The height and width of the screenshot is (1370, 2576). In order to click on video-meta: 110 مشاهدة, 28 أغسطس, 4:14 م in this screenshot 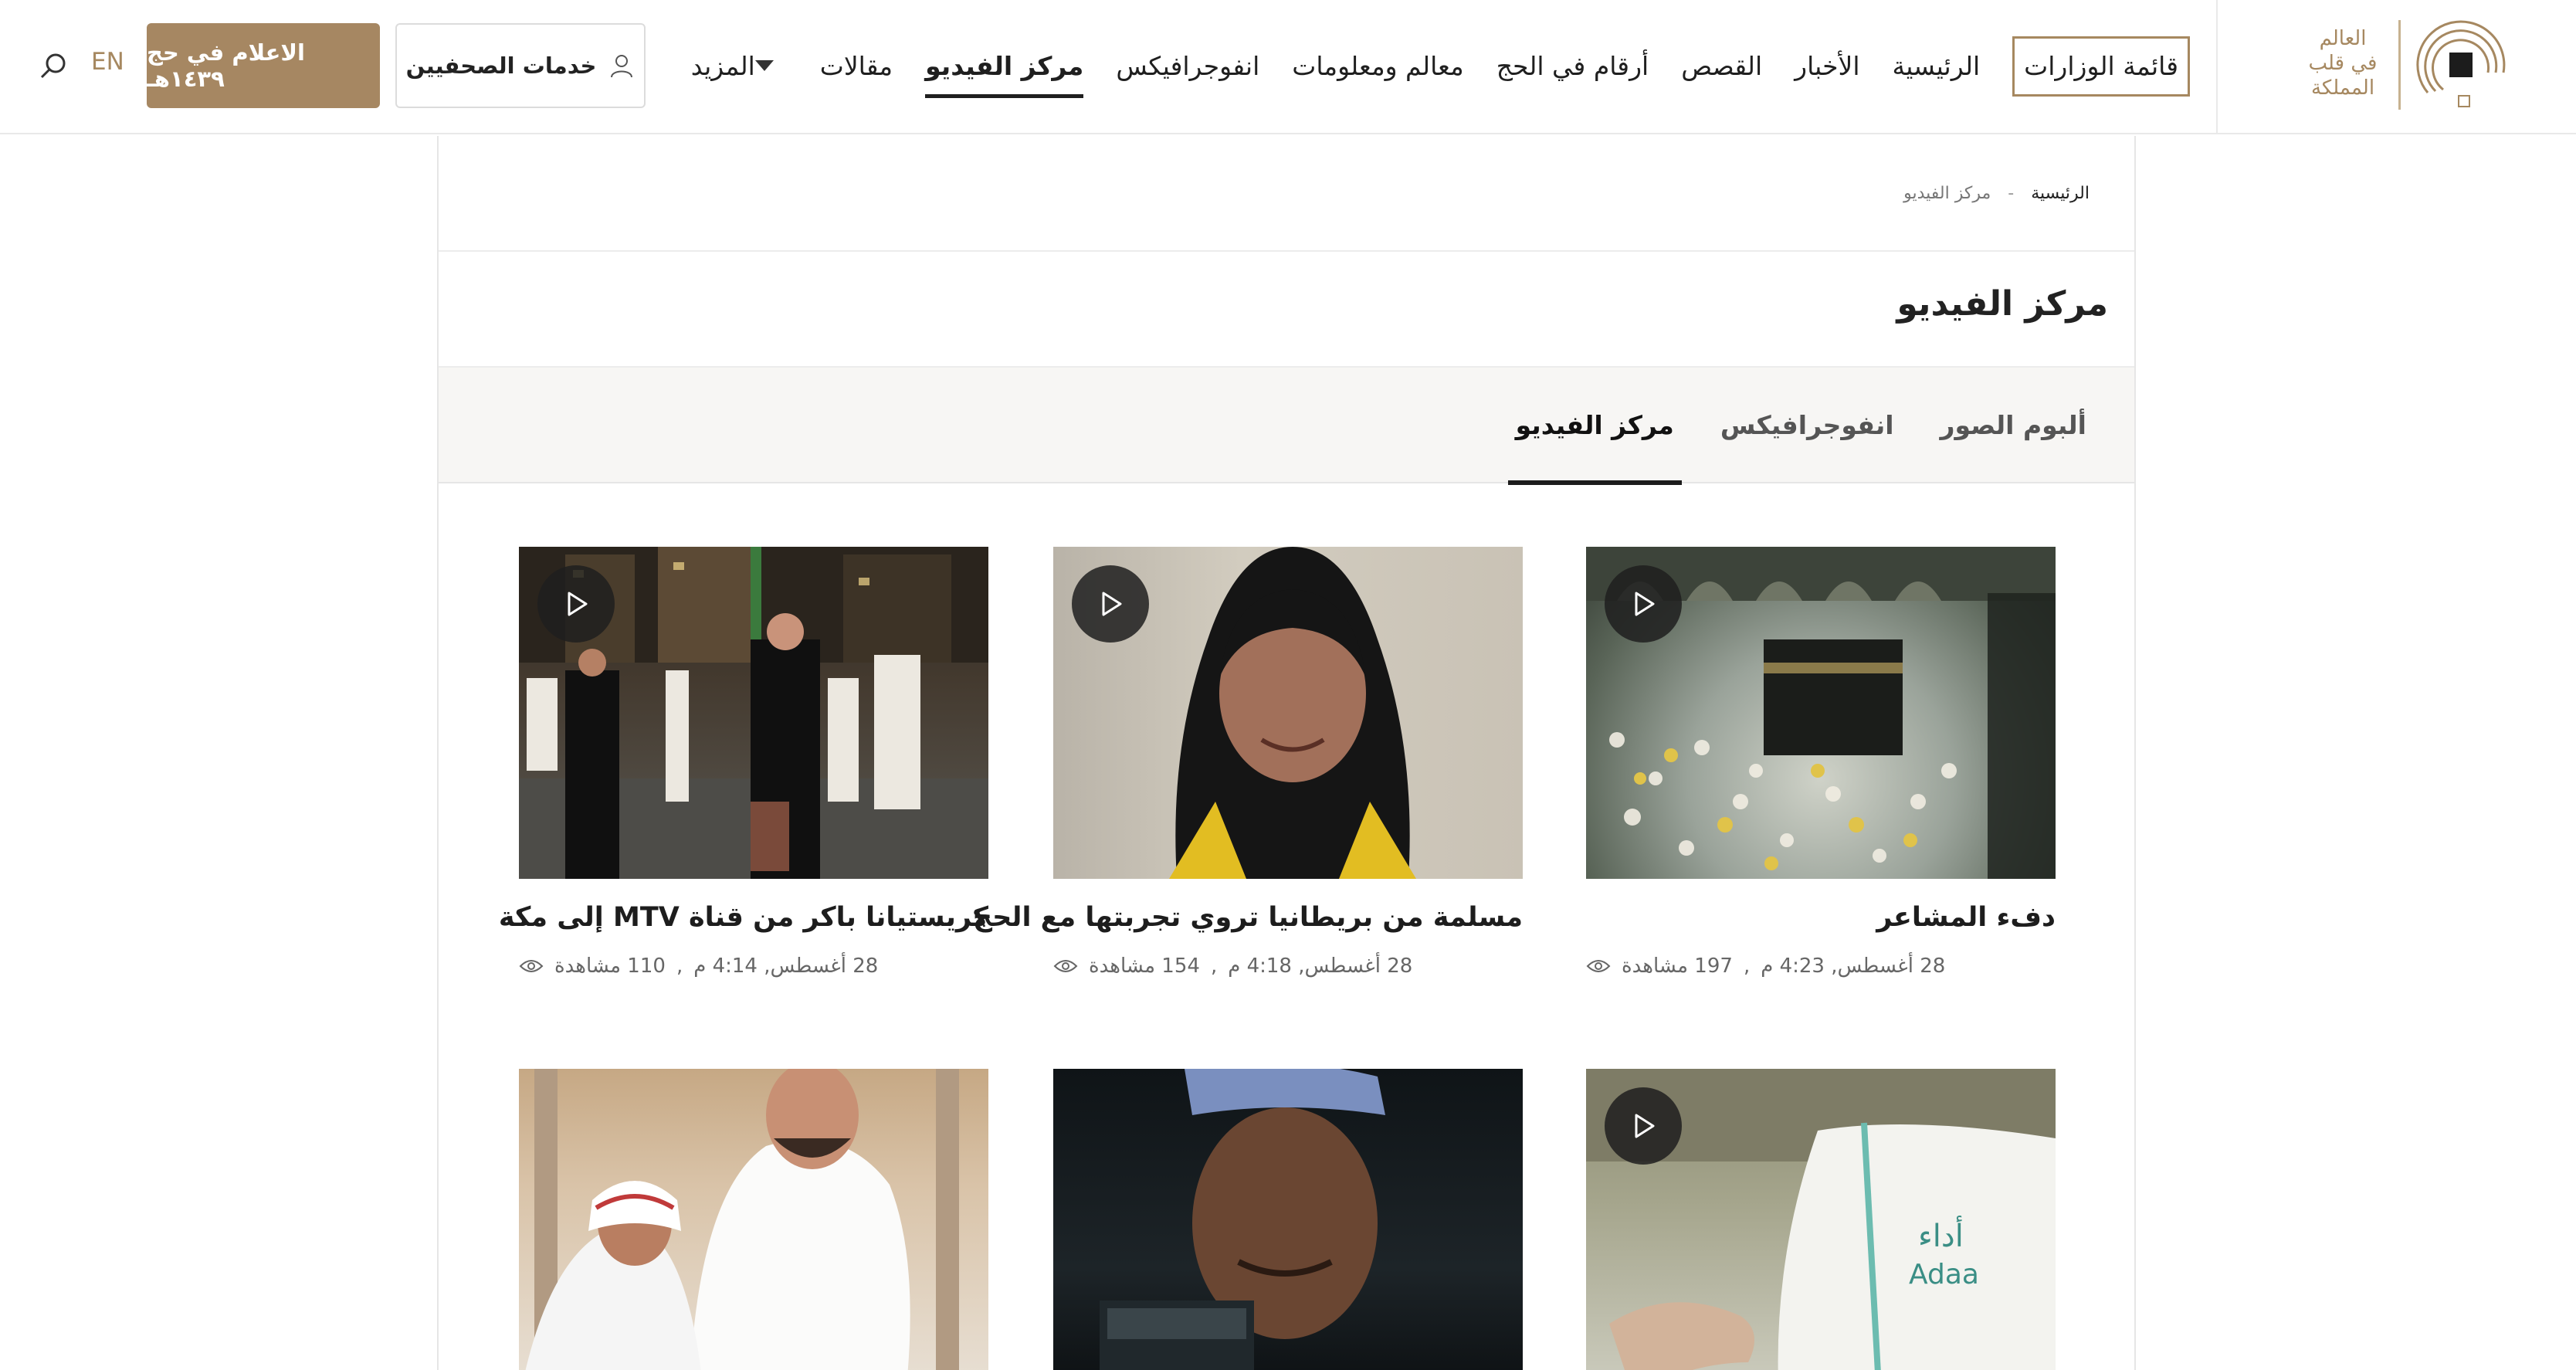, I will do `click(753, 966)`.